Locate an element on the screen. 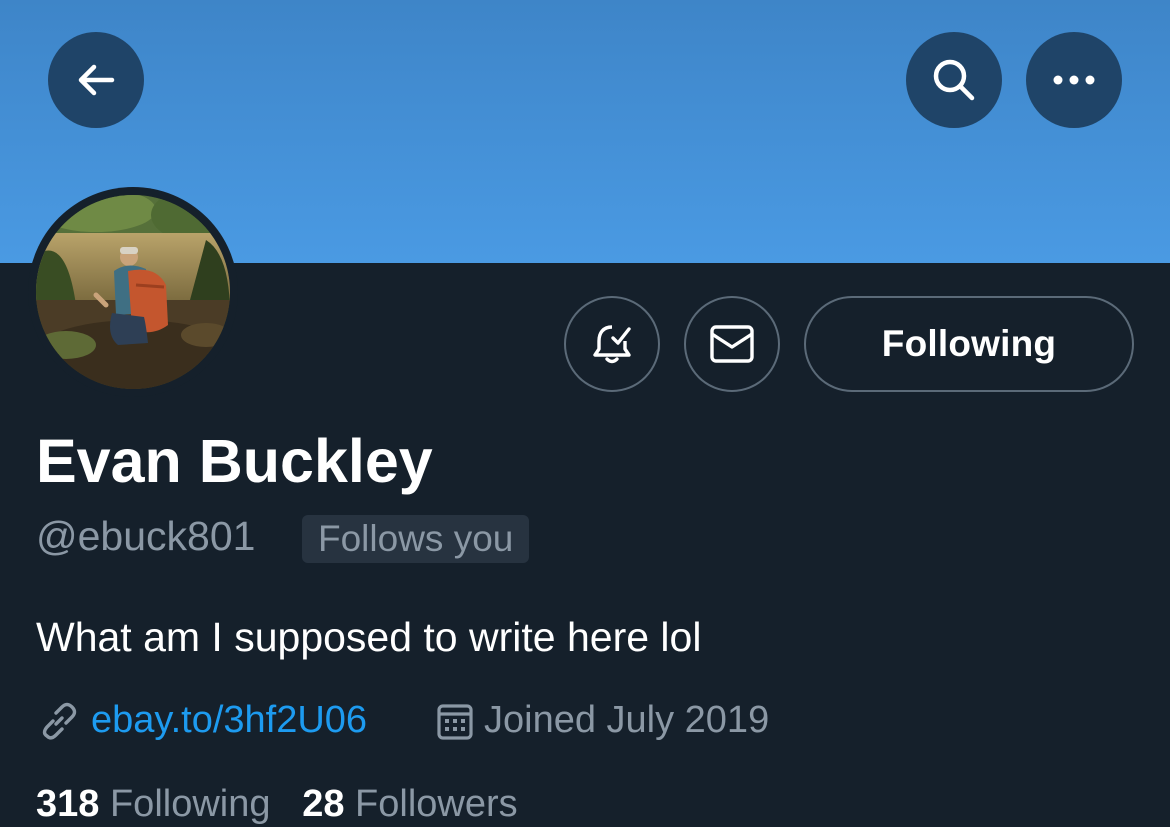 This screenshot has height=827, width=1170. profile-stats: 318 Following 28 Followers is located at coordinates (277, 804).